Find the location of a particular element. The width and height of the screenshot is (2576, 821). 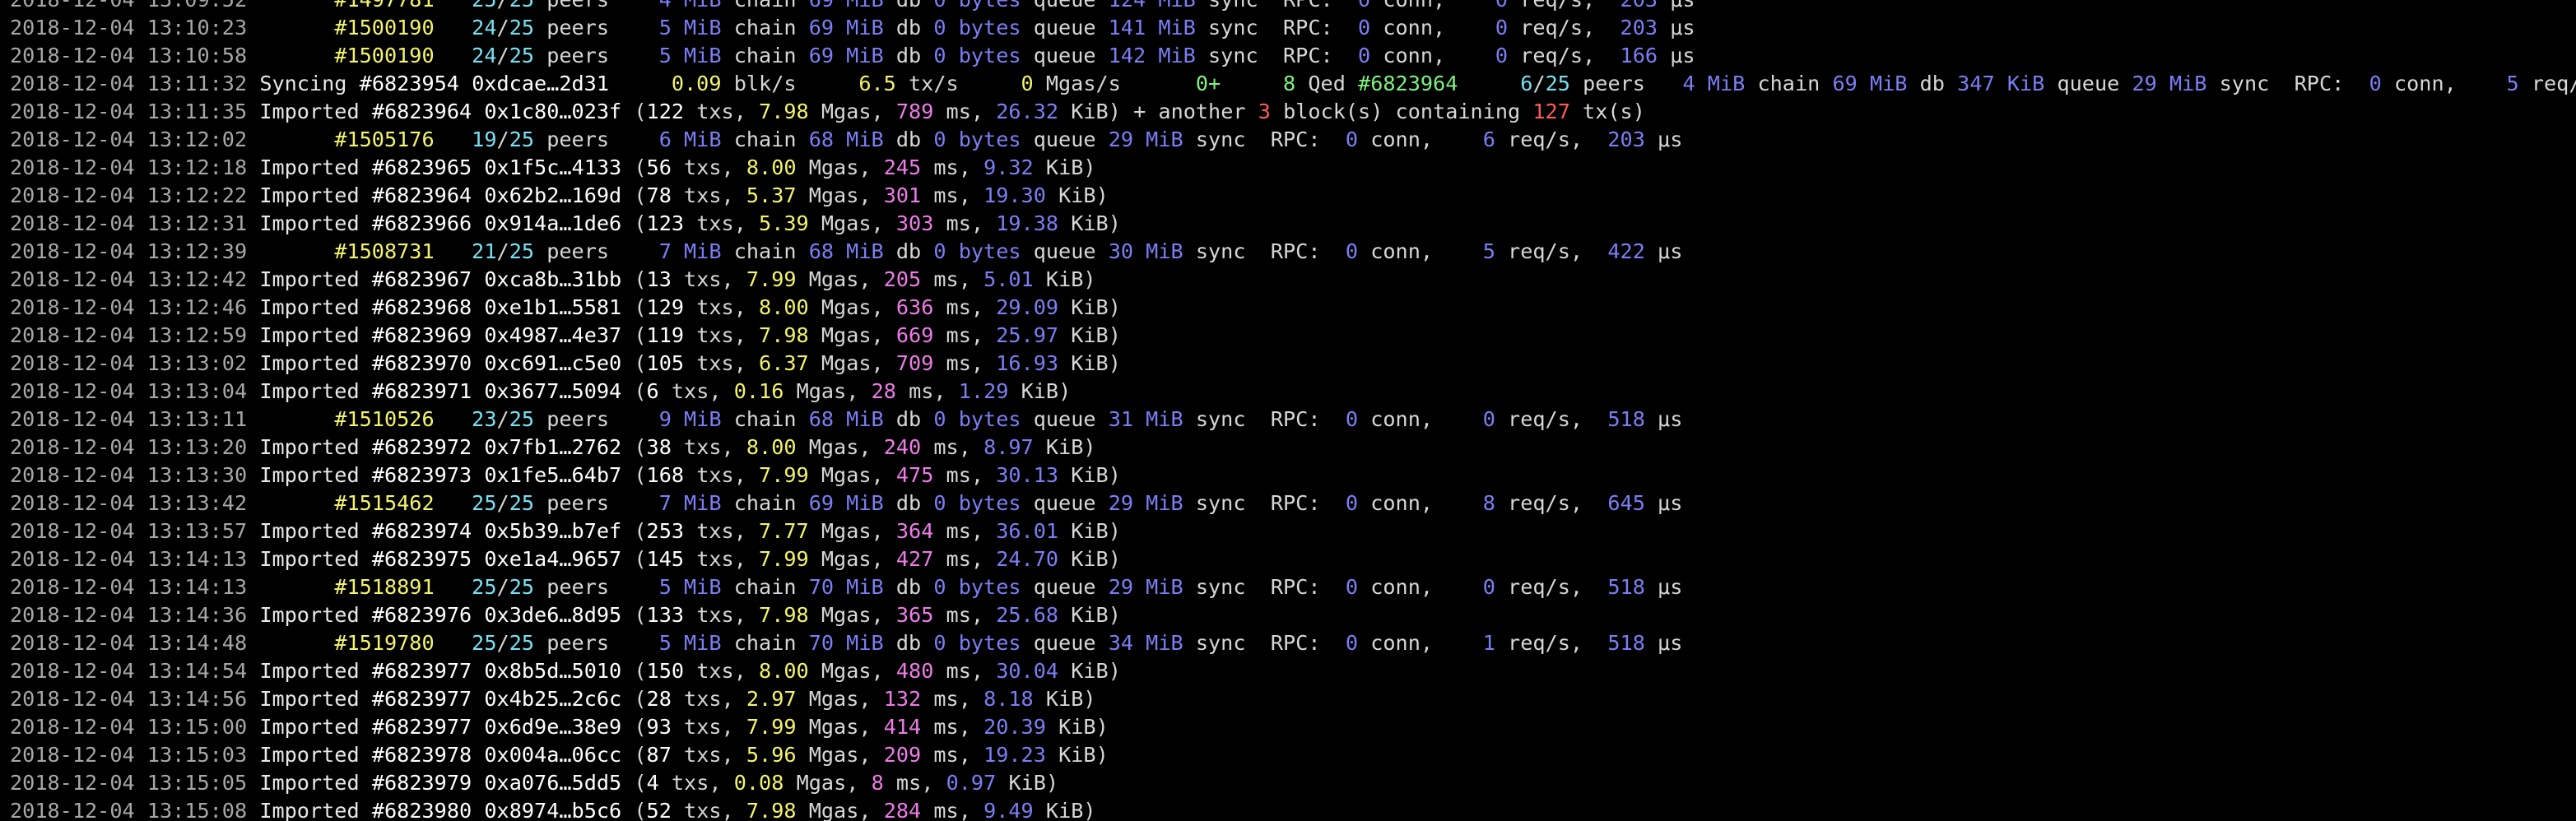

tx-count: 6 is located at coordinates (652, 390).